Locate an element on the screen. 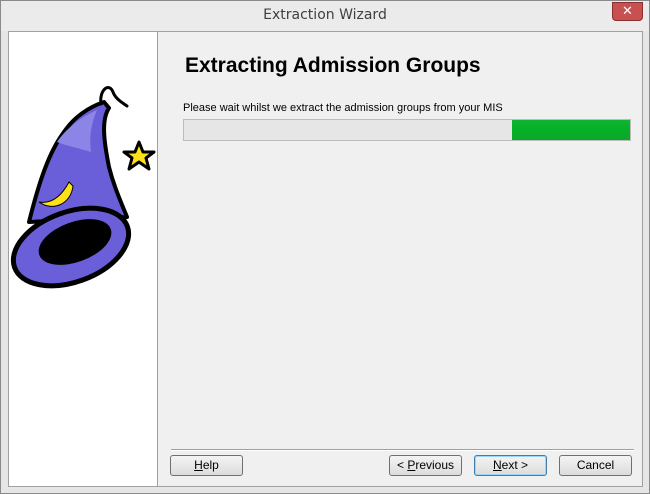 Image resolution: width=650 pixels, height=494 pixels. cancel-button: Cancel is located at coordinates (595, 465).